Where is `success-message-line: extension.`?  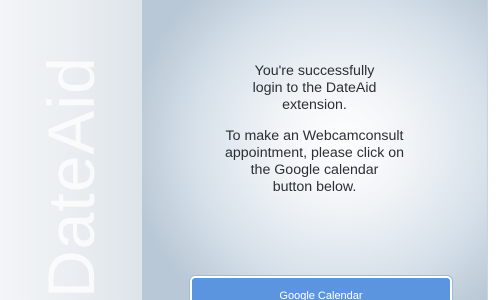 success-message-line: extension. is located at coordinates (314, 105).